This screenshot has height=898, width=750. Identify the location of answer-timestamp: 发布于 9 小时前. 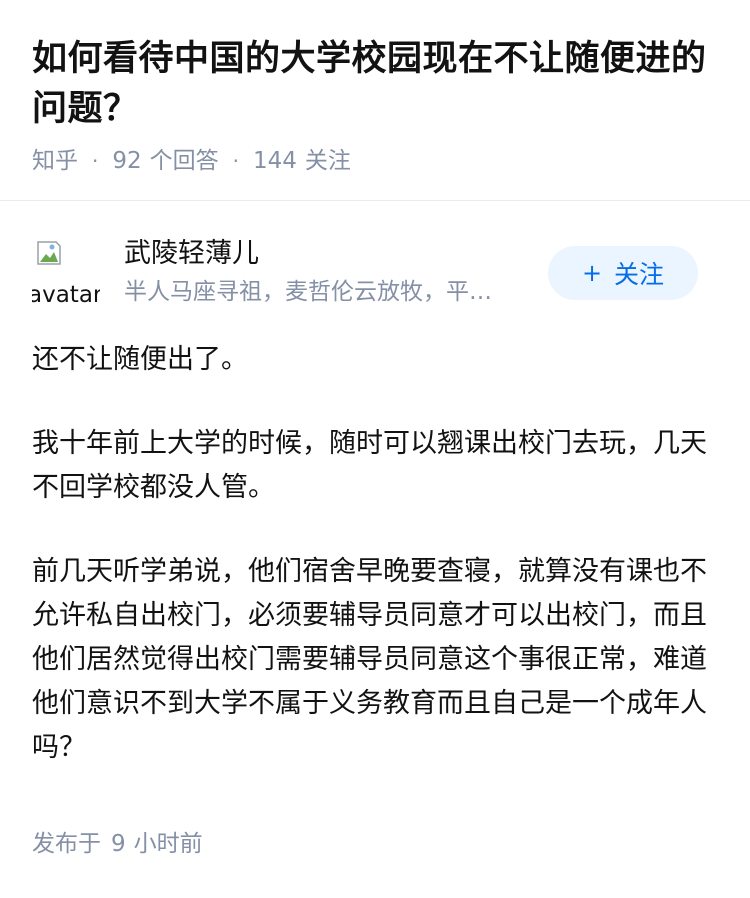
(117, 844).